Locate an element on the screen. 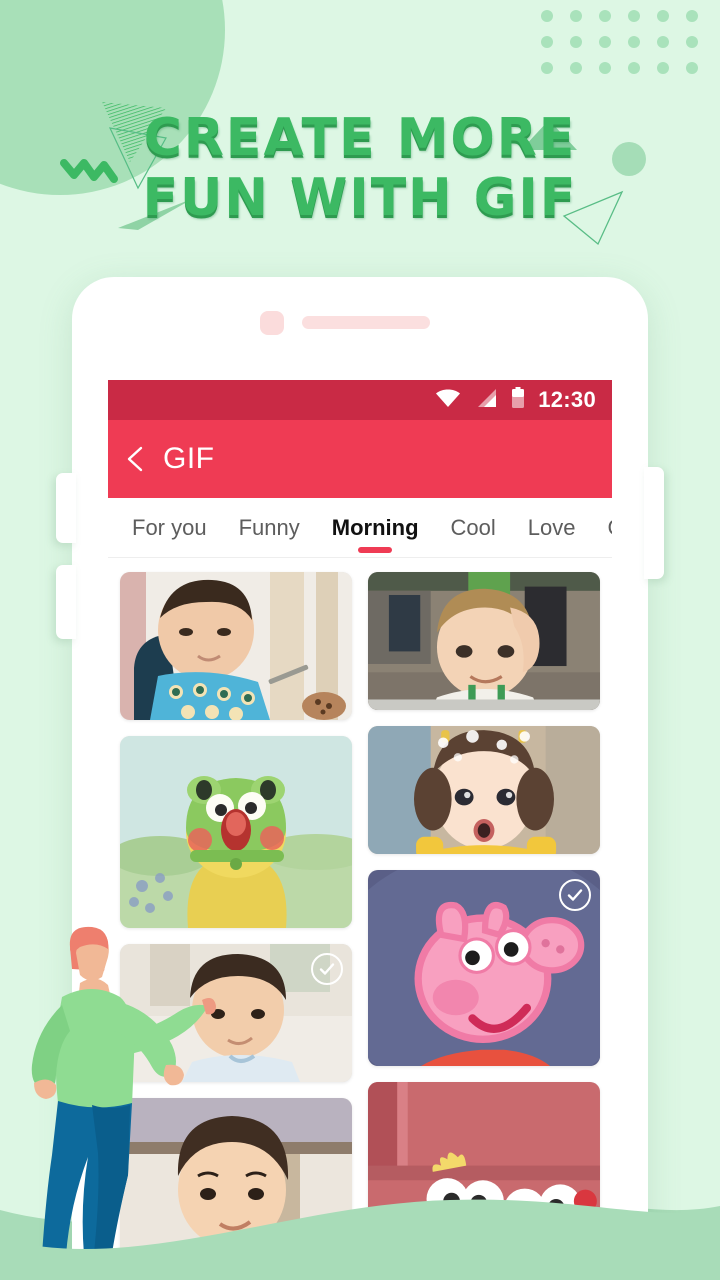 The height and width of the screenshot is (1280, 720). phone-speaker-grill is located at coordinates (366, 322).